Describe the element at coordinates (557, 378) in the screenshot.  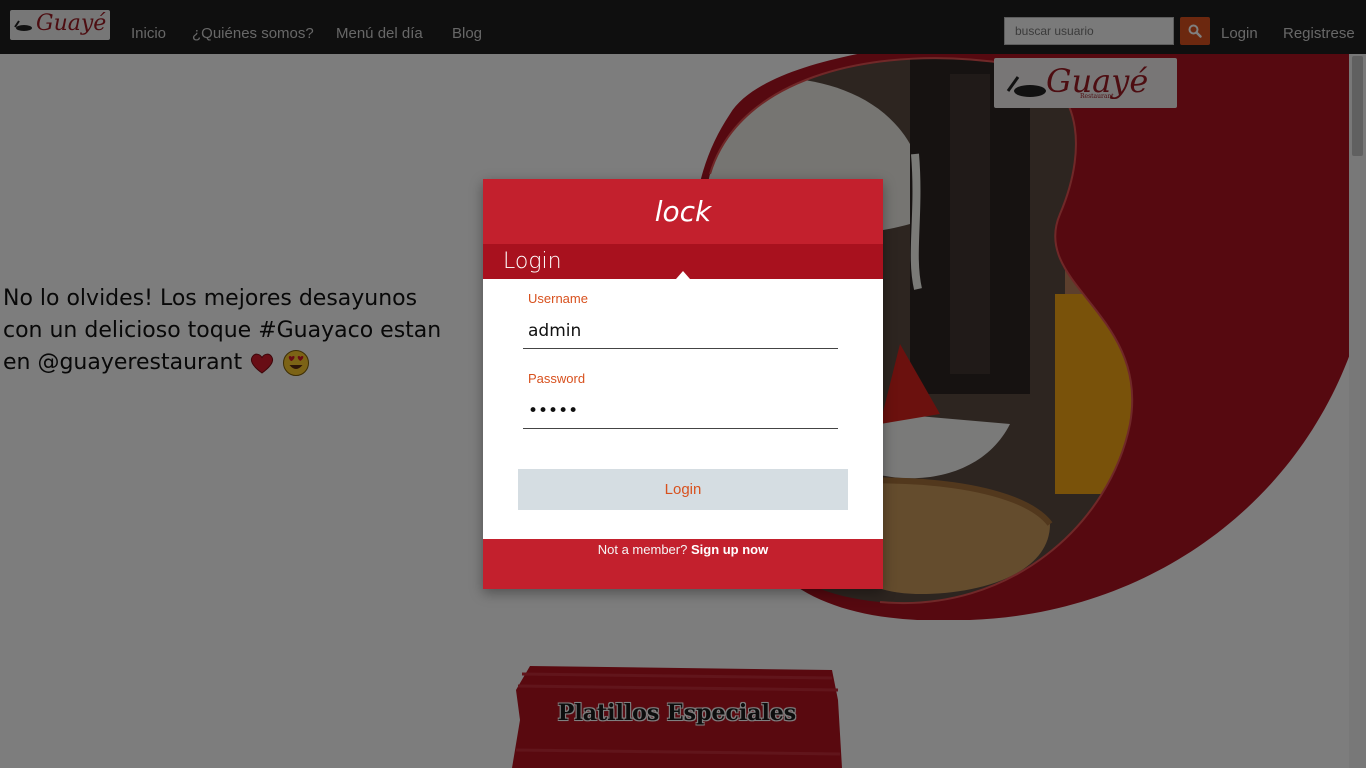
I see `password-label: Password` at that location.